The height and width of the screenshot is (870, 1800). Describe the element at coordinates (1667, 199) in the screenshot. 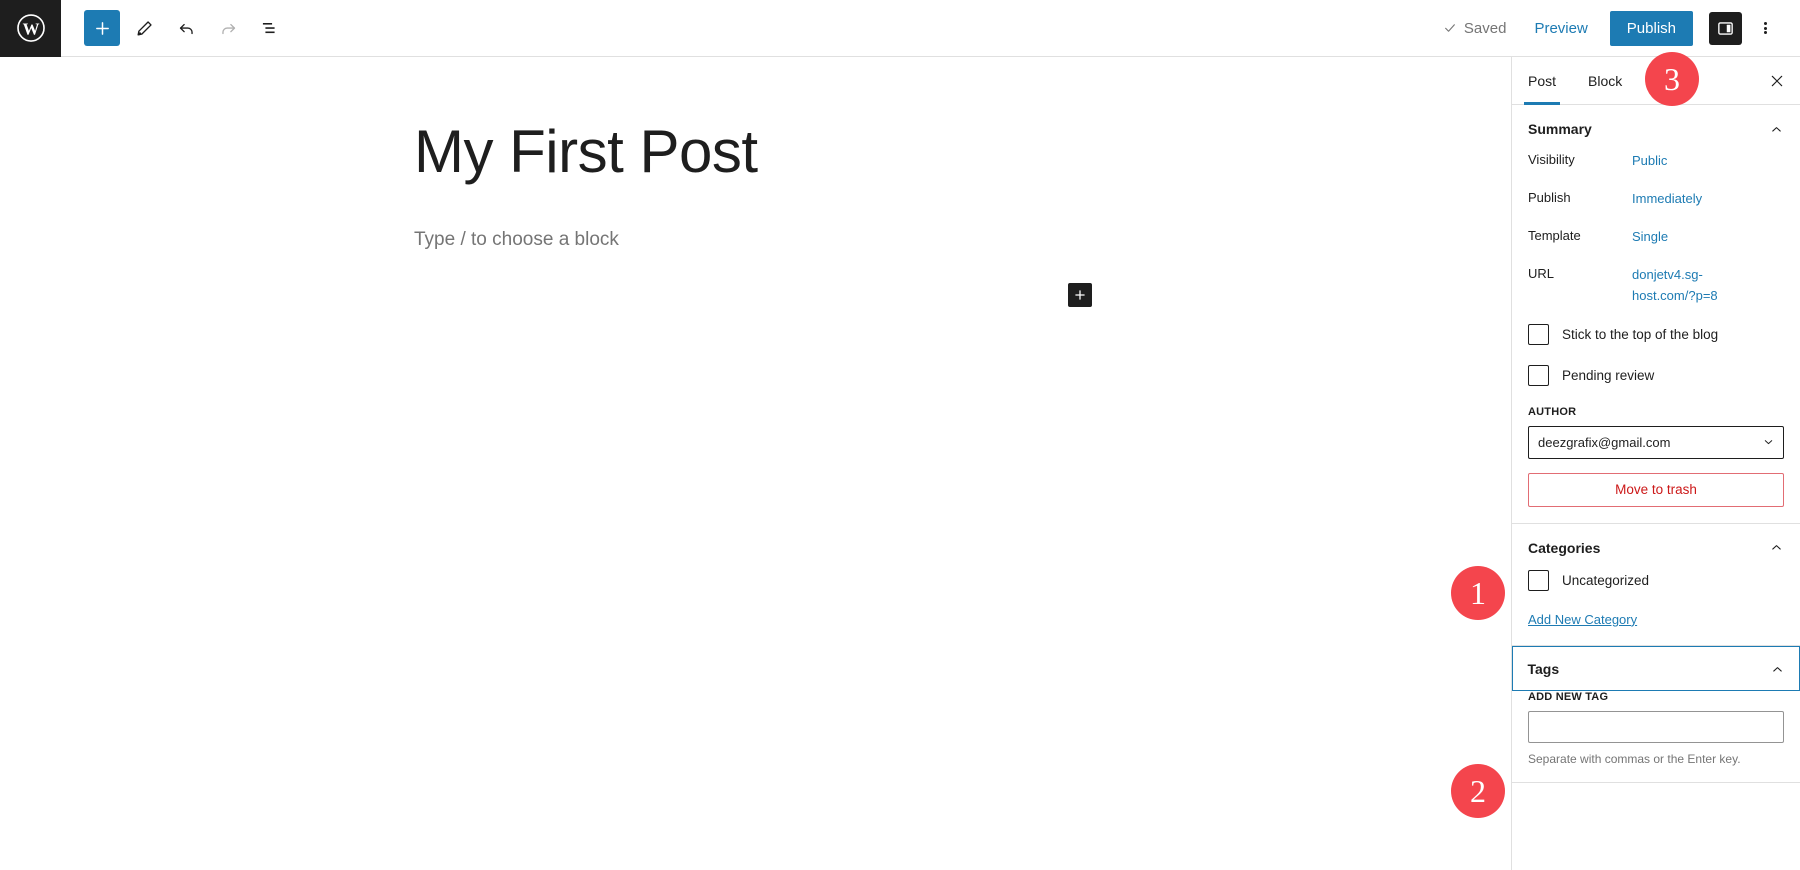

I see `publish-value-button: Immediately` at that location.